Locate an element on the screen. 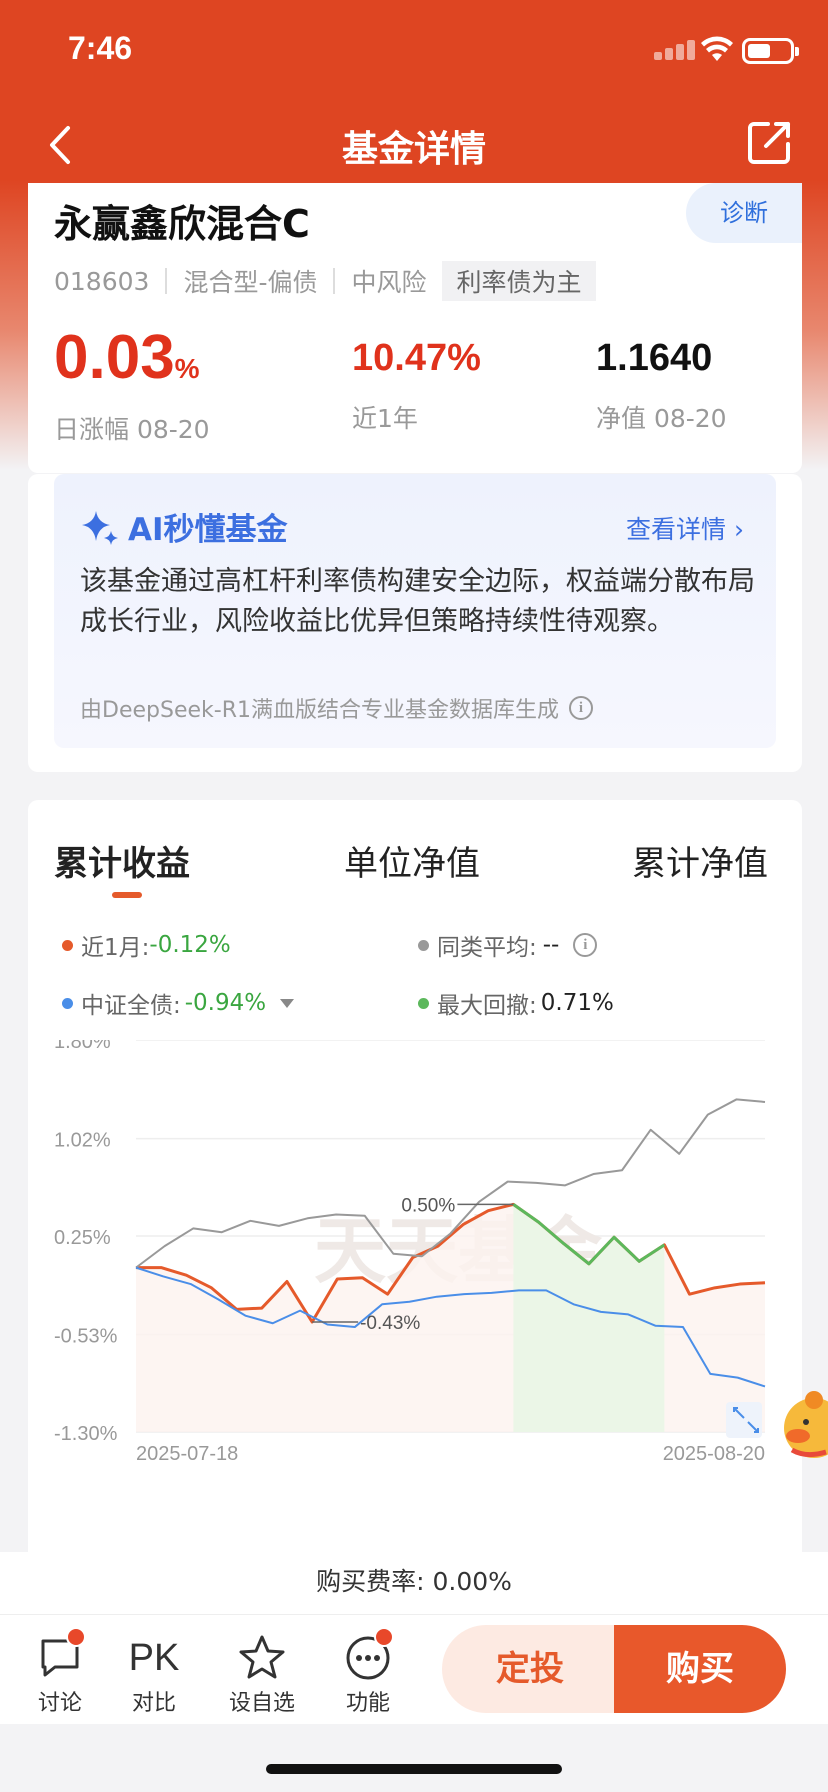 This screenshot has height=1792, width=828. home-indicator is located at coordinates (414, 1769).